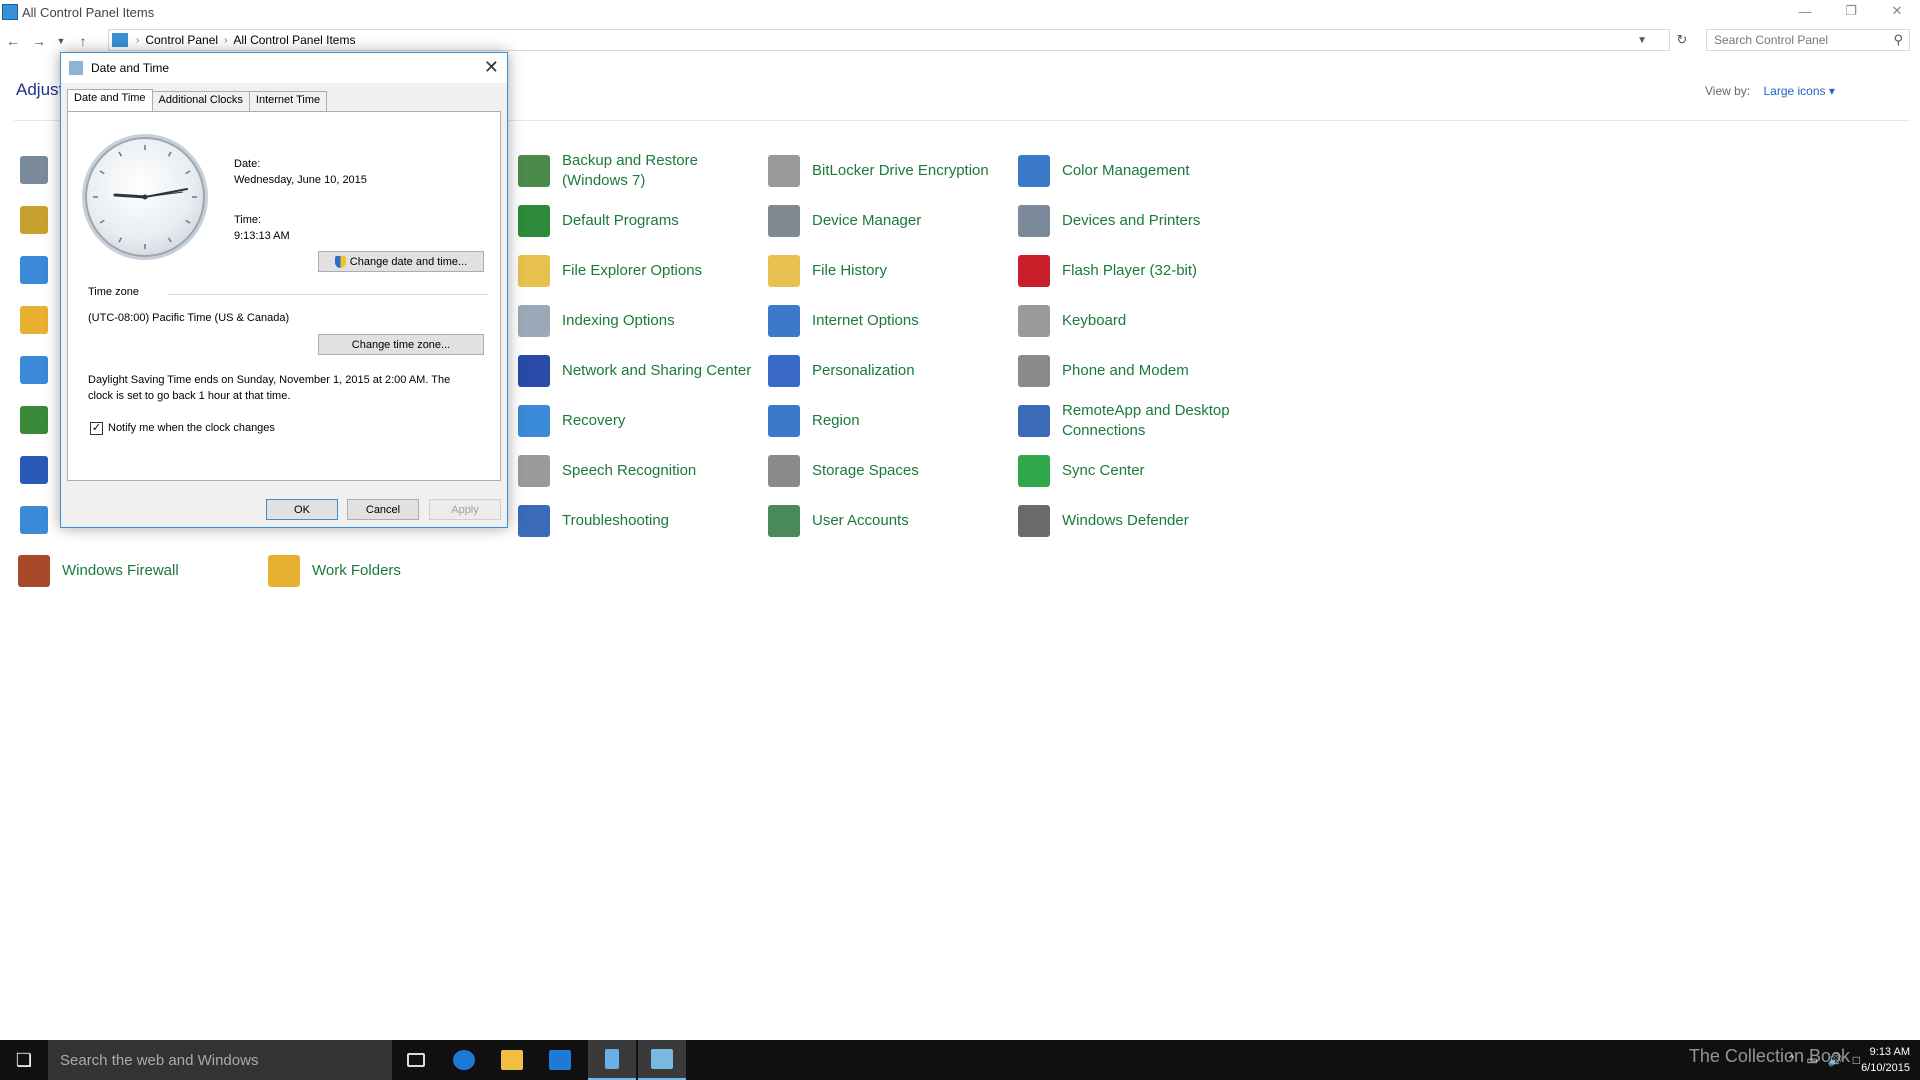 This screenshot has width=1920, height=1080. I want to click on control-panel-item: Windows Firewall, so click(138, 571).